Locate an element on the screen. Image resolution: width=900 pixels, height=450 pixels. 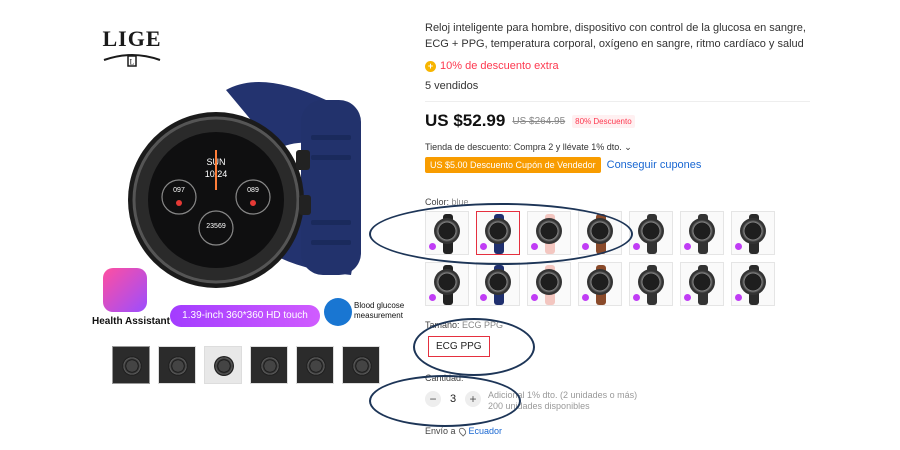
original-price: US $264.95 is located at coordinates (539, 121).